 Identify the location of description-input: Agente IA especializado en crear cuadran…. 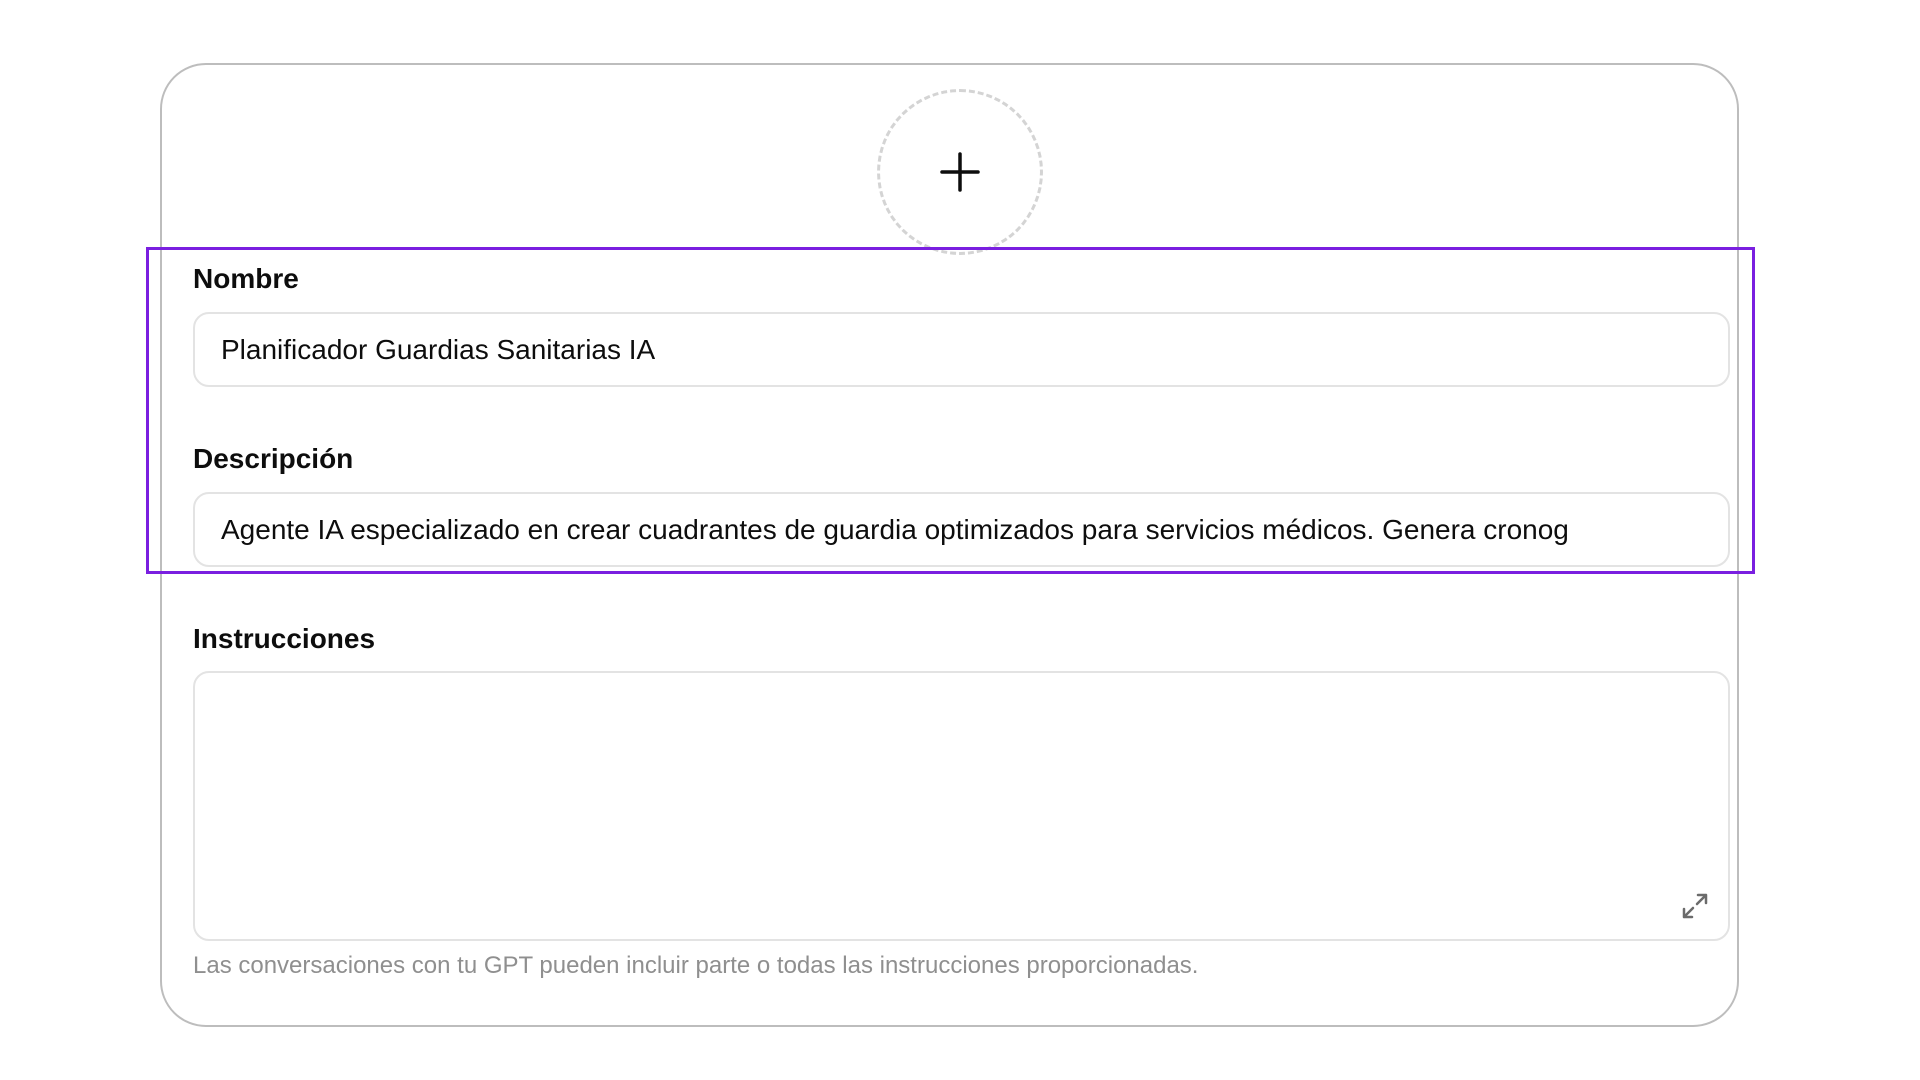
(961, 529).